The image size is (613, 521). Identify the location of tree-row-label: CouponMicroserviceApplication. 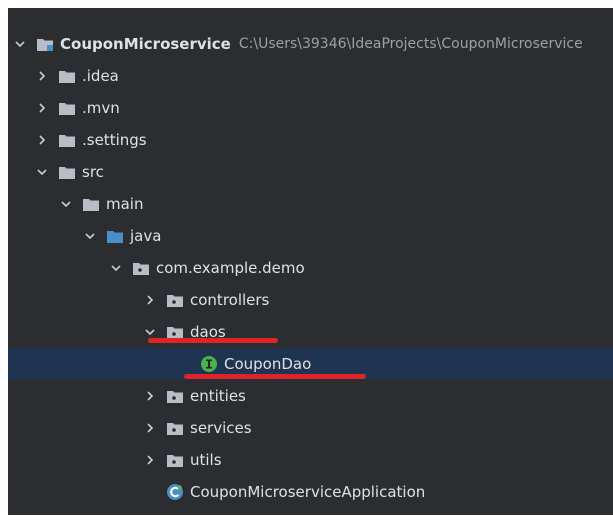
(308, 492).